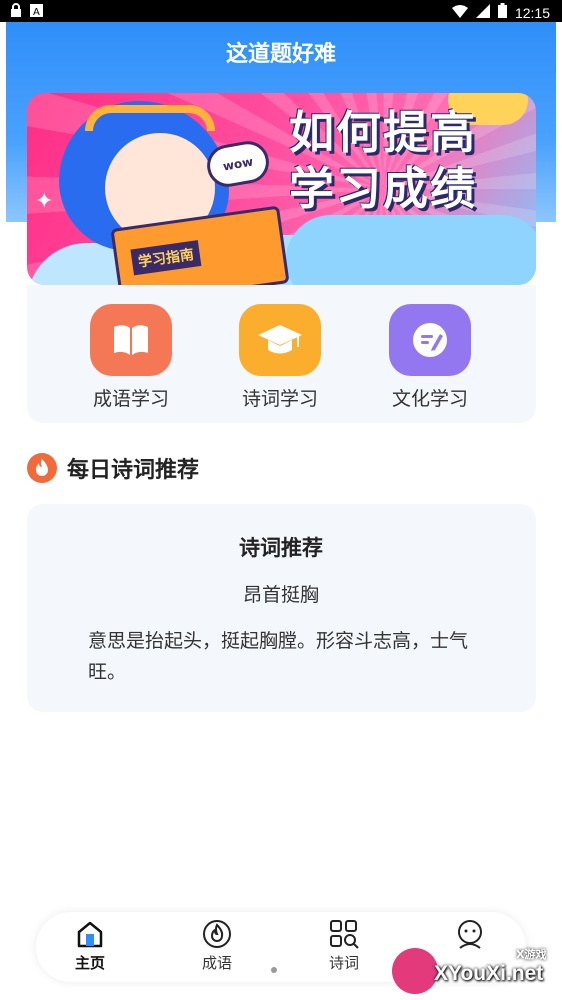 Image resolution: width=562 pixels, height=1000 pixels. I want to click on nav-label: 主页, so click(89, 963).